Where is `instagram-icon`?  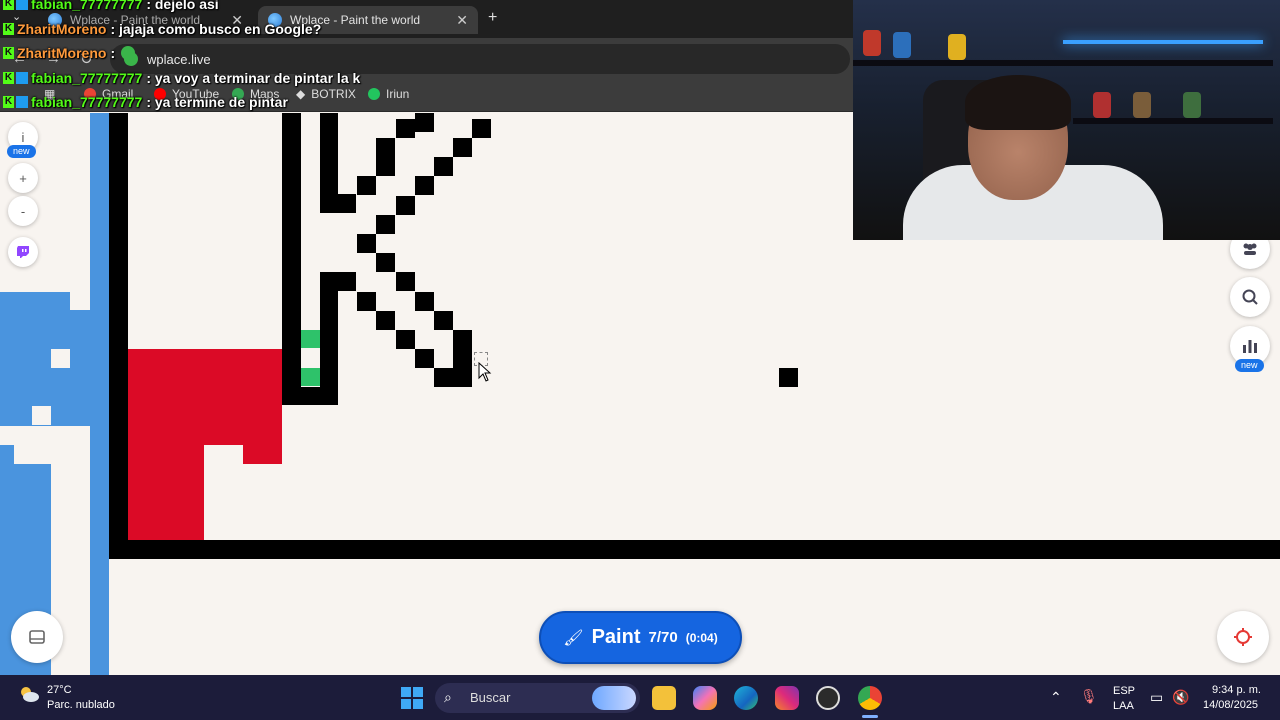
instagram-icon is located at coordinates (787, 698).